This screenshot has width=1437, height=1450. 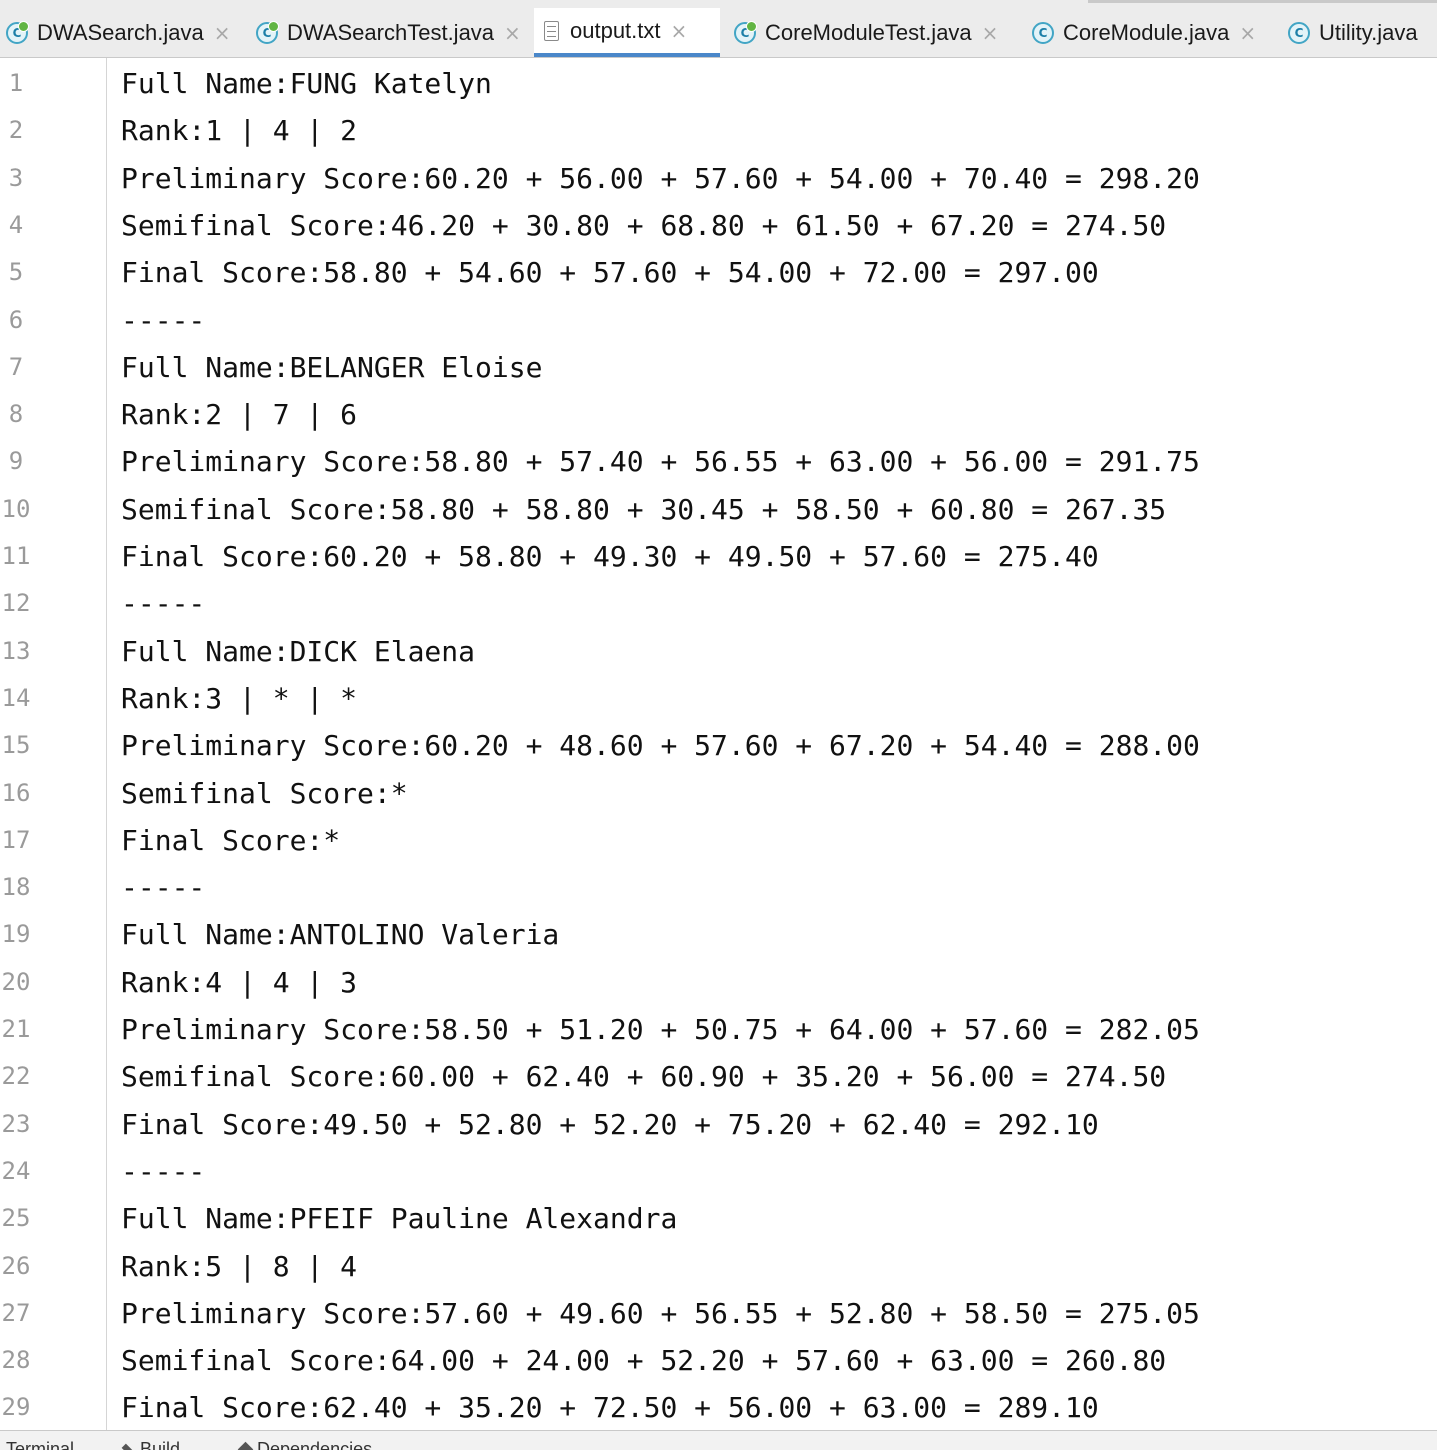 I want to click on line-number: 10, so click(x=16, y=508).